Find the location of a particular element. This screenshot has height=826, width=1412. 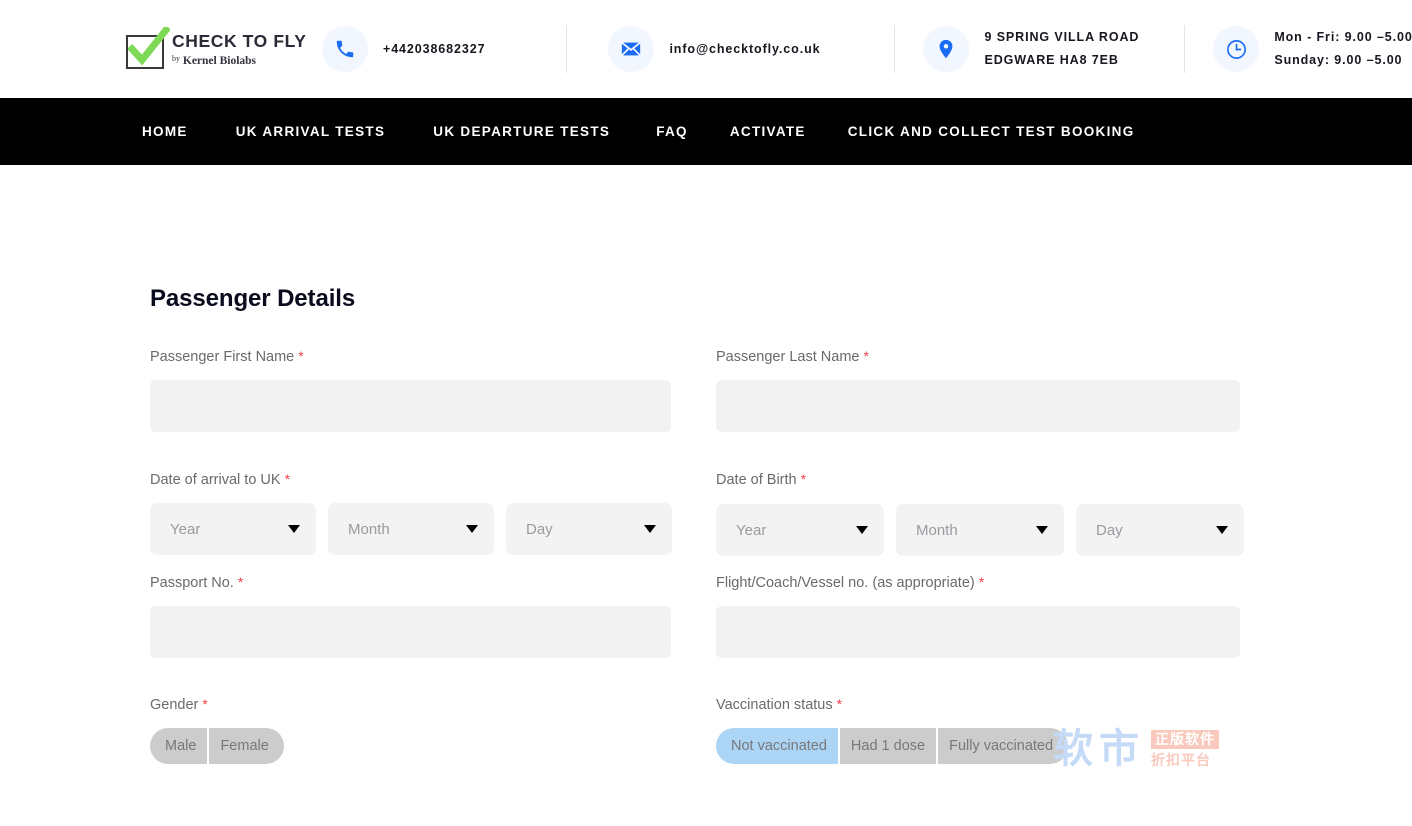

phone-number: +442038682327 is located at coordinates (434, 48).